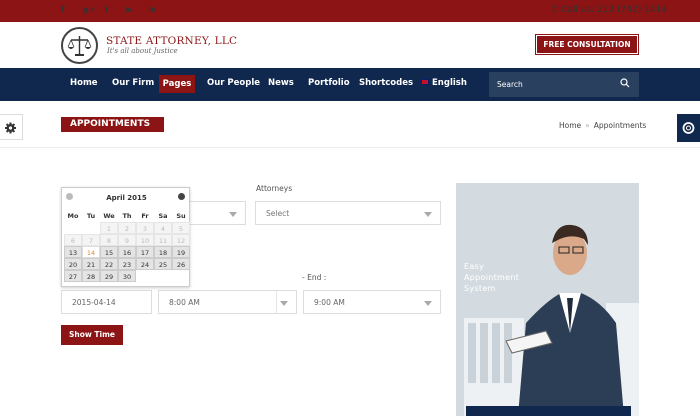 Image resolution: width=700 pixels, height=420 pixels. Describe the element at coordinates (73, 240) in the screenshot. I see `calendar-day: 6` at that location.